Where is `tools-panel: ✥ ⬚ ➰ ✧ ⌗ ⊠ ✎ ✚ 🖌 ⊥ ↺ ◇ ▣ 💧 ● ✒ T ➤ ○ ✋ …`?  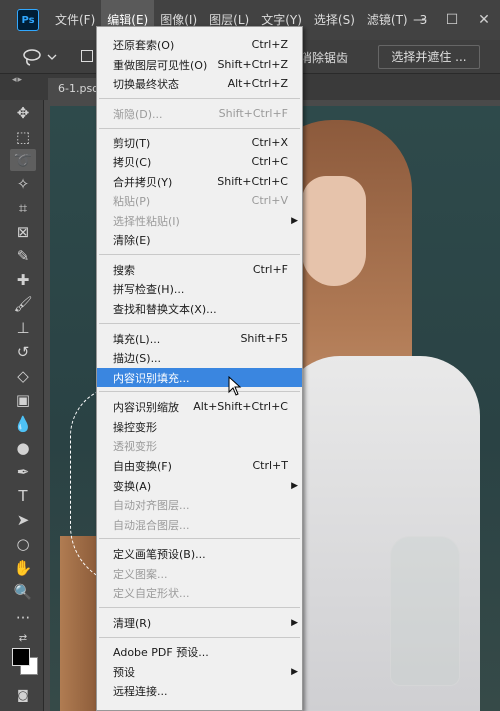
tools-panel: ✥ ⬚ ➰ ✧ ⌗ ⊠ ✎ ✚ 🖌 ⊥ ↺ ◇ ▣ 💧 ● ✒ T ➤ ○ ✋ … is located at coordinates (22, 405).